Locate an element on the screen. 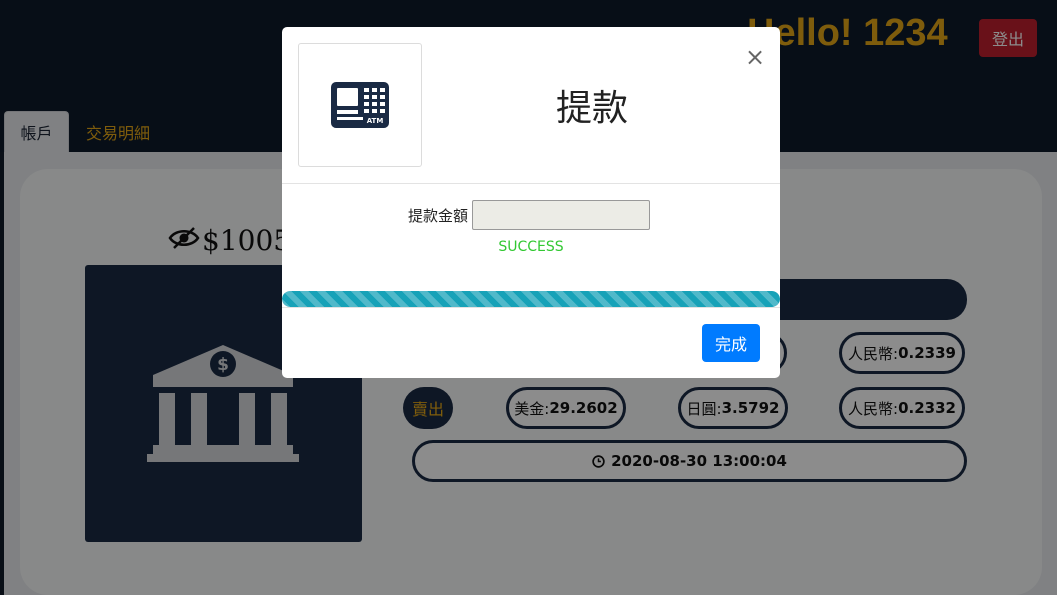  progress-bar is located at coordinates (531, 299).